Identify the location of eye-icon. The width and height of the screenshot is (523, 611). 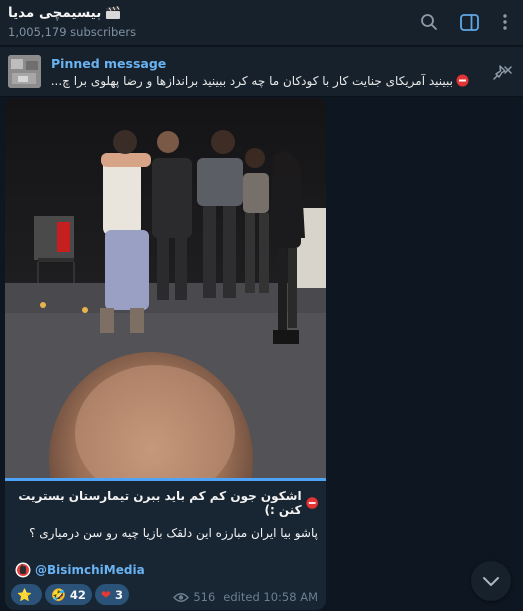
(181, 597).